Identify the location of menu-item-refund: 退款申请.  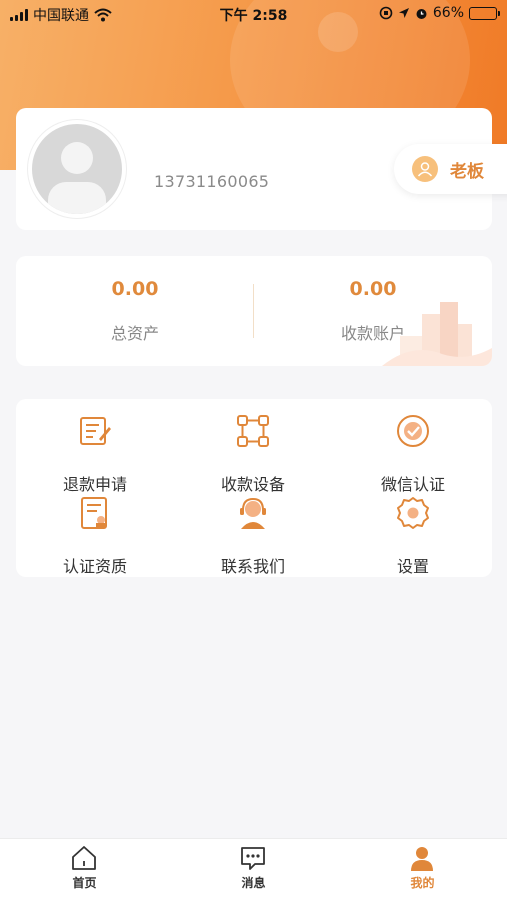
(95, 454).